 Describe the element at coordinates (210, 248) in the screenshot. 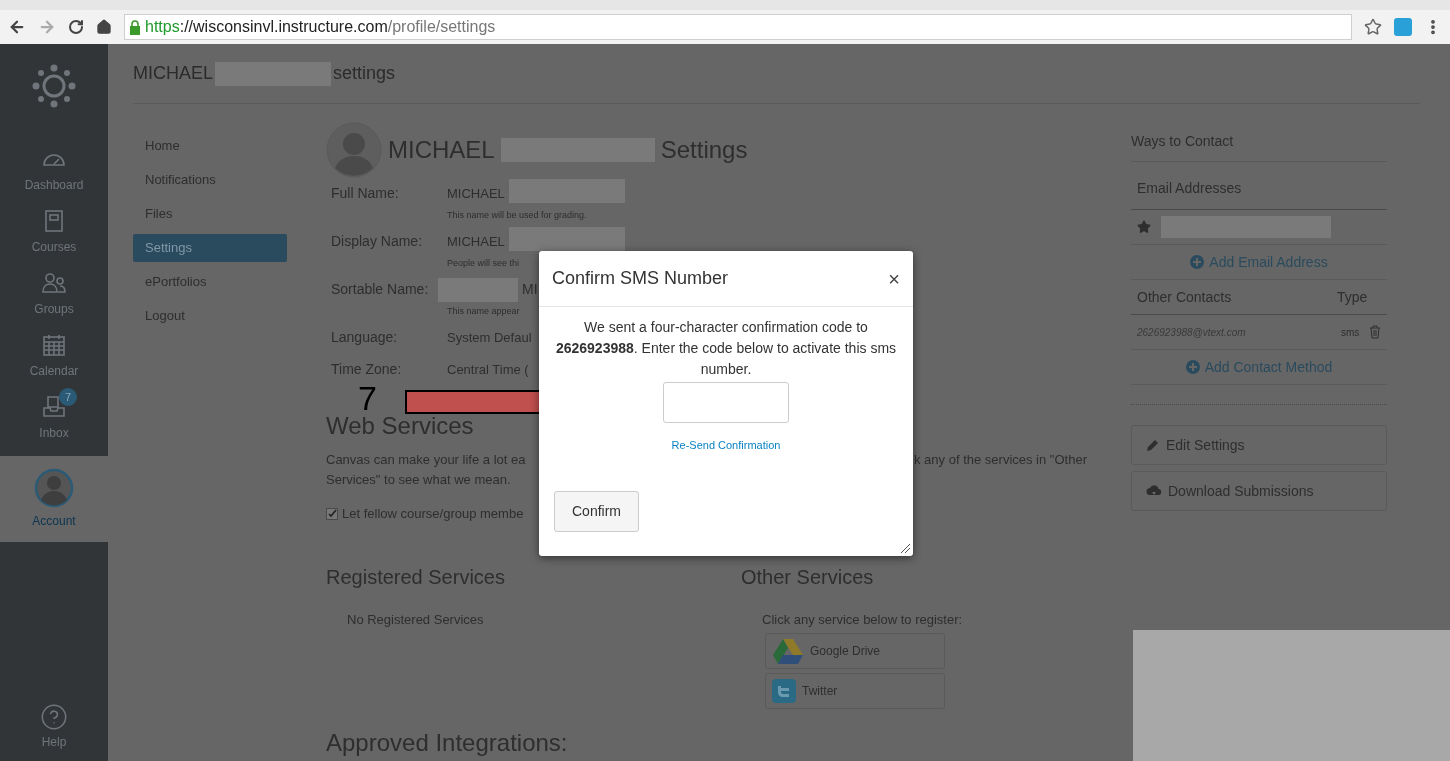

I see `submenu-item: Settings` at that location.